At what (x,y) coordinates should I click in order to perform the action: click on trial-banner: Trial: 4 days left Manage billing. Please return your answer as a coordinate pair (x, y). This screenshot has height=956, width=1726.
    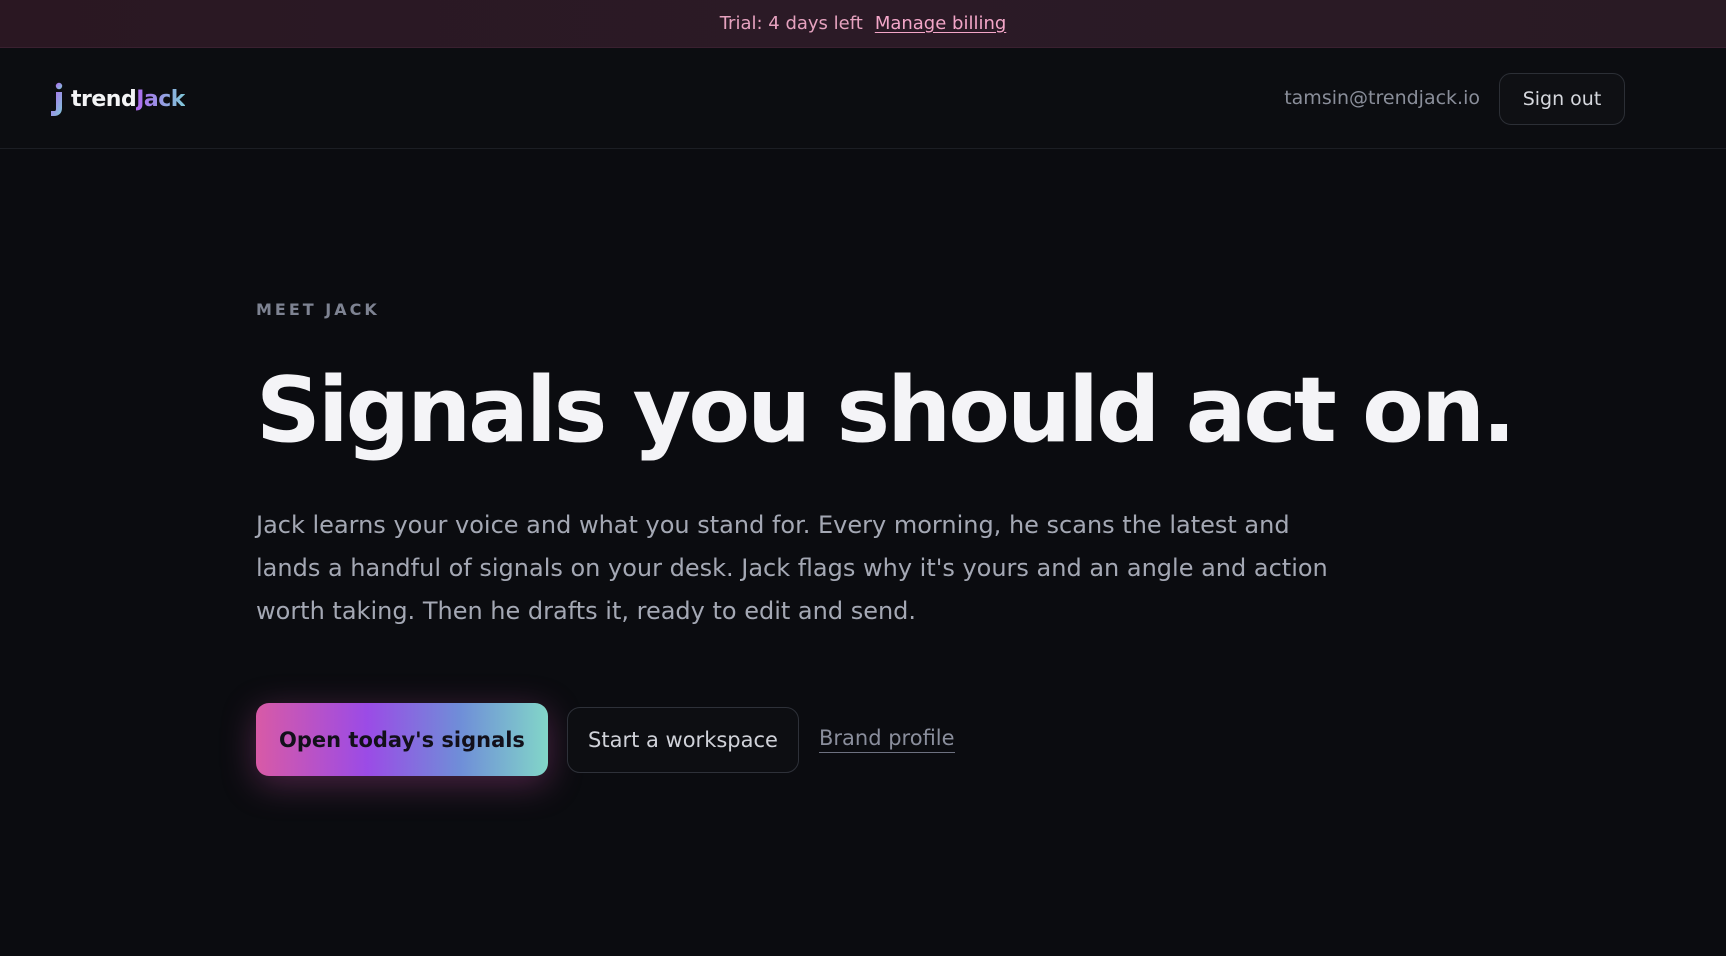
    Looking at the image, I should click on (863, 24).